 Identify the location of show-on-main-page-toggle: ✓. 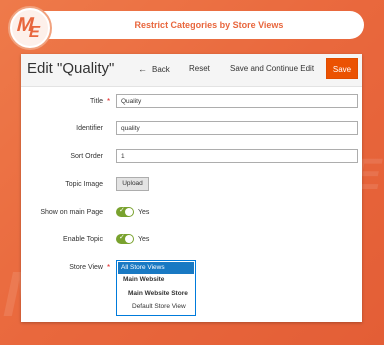
(125, 212).